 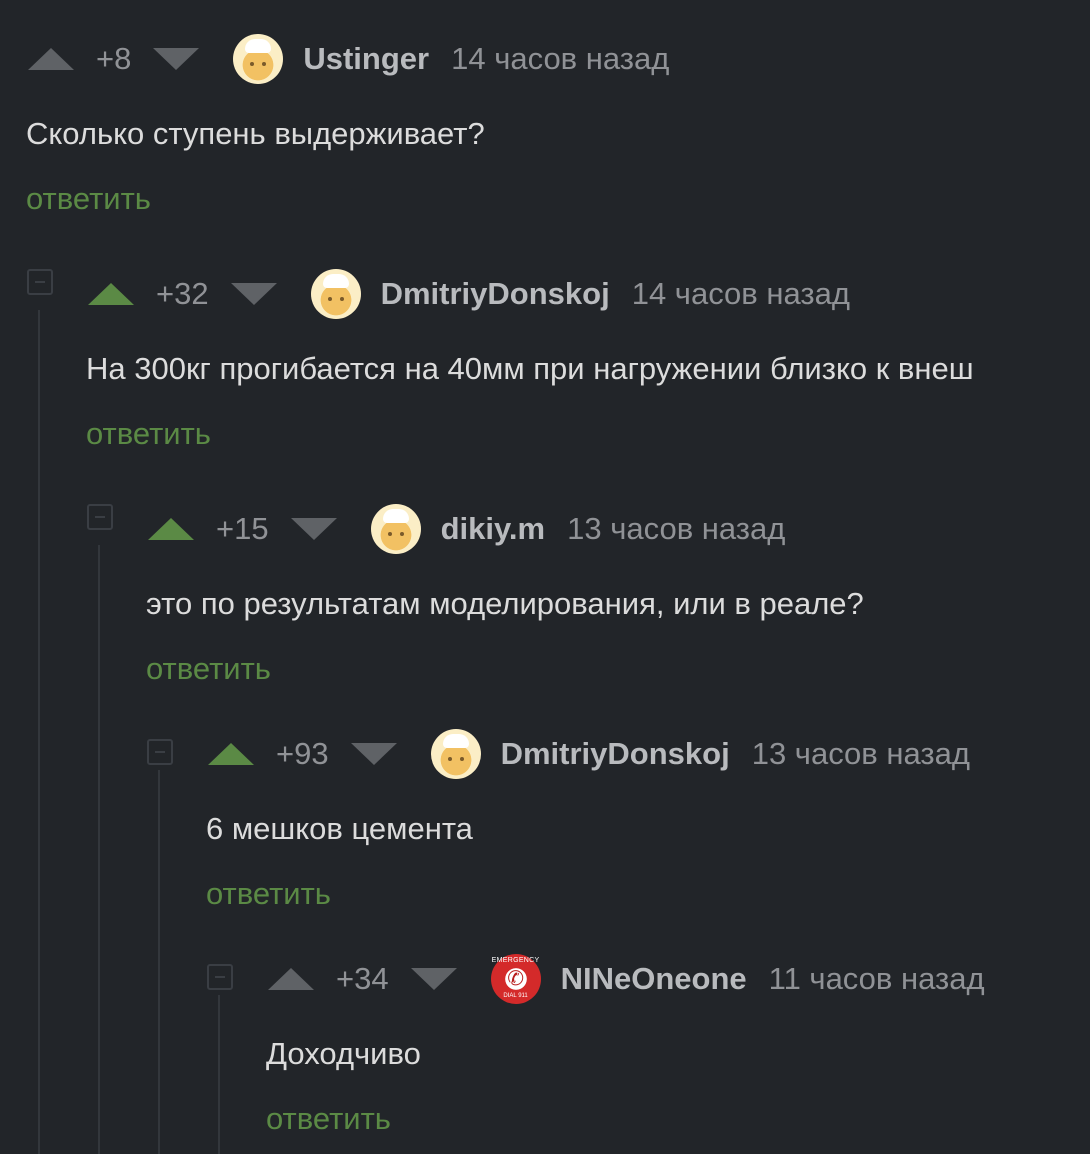 I want to click on comment-rating: +32, so click(x=182, y=293).